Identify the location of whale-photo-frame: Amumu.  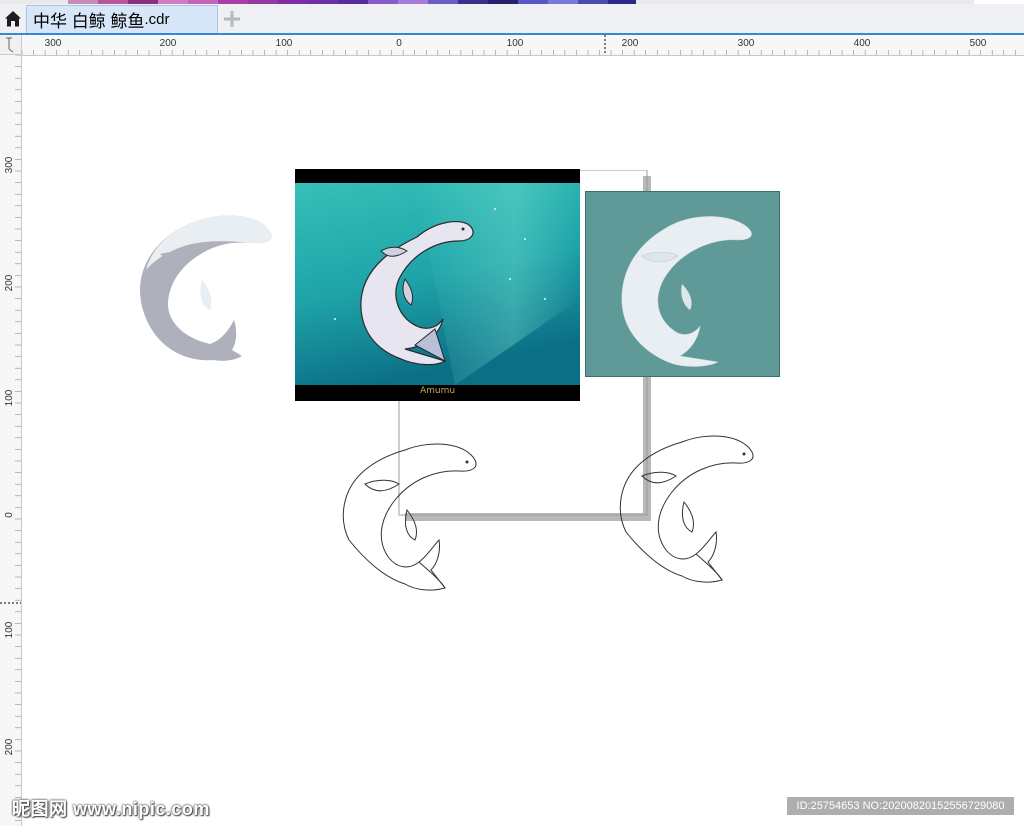
(437, 285).